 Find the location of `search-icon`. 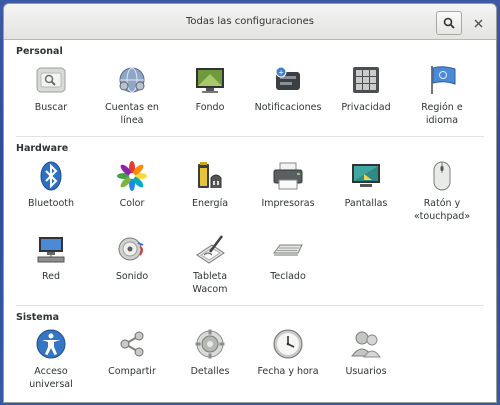

search-icon is located at coordinates (449, 23).